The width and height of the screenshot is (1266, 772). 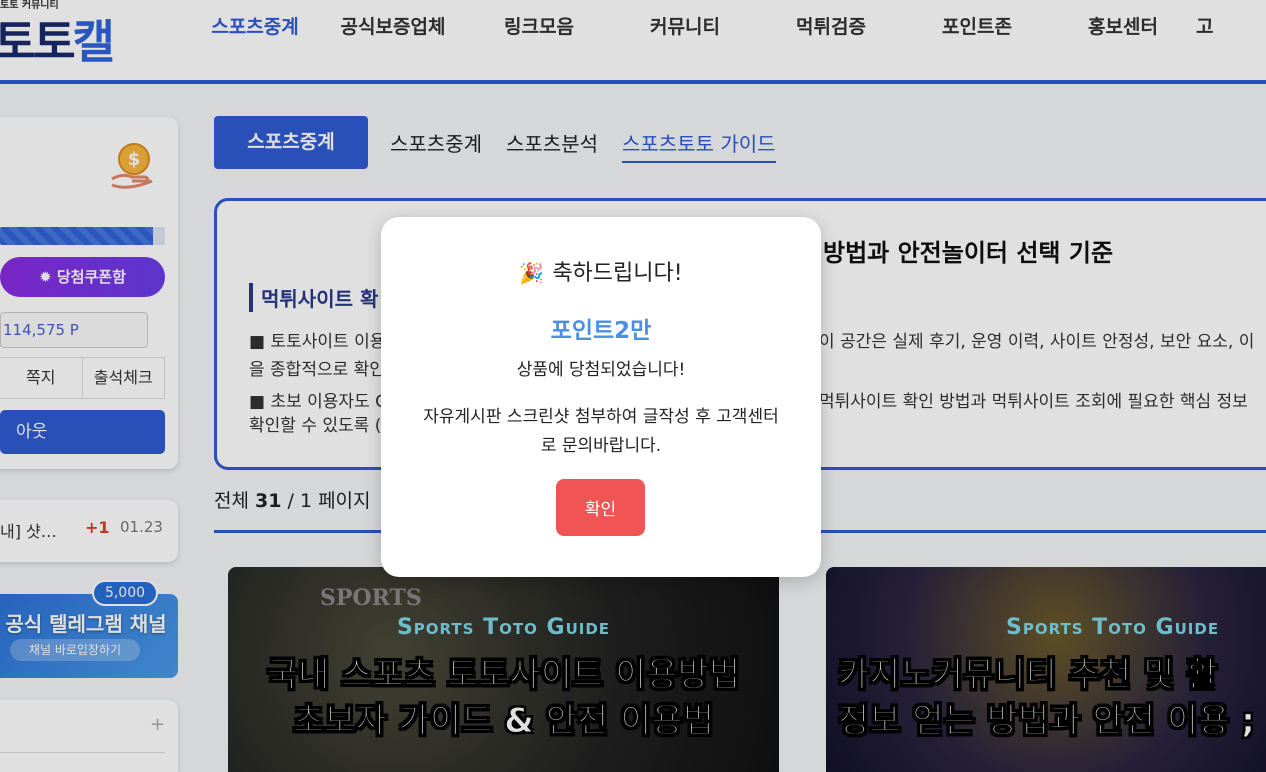 What do you see at coordinates (601, 273) in the screenshot?
I see `modal-title: 🎉 축하드립니다!` at bounding box center [601, 273].